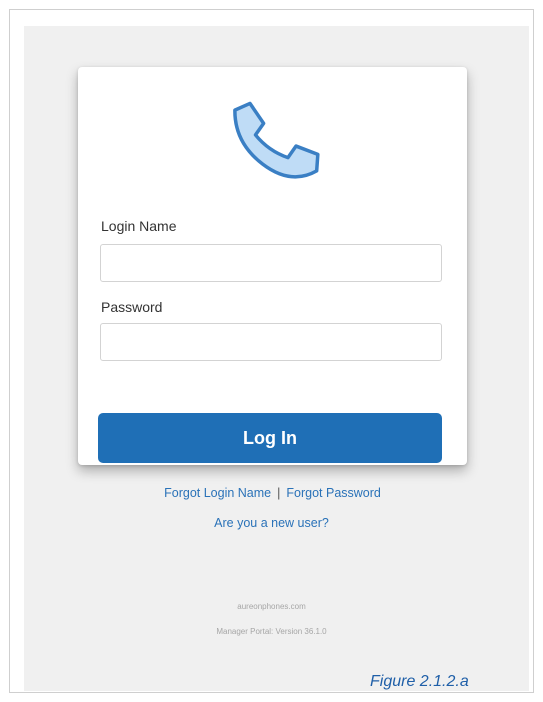 This screenshot has height=702, width=543. What do you see at coordinates (271, 606) in the screenshot?
I see `footer-domain: aureonphones.com` at bounding box center [271, 606].